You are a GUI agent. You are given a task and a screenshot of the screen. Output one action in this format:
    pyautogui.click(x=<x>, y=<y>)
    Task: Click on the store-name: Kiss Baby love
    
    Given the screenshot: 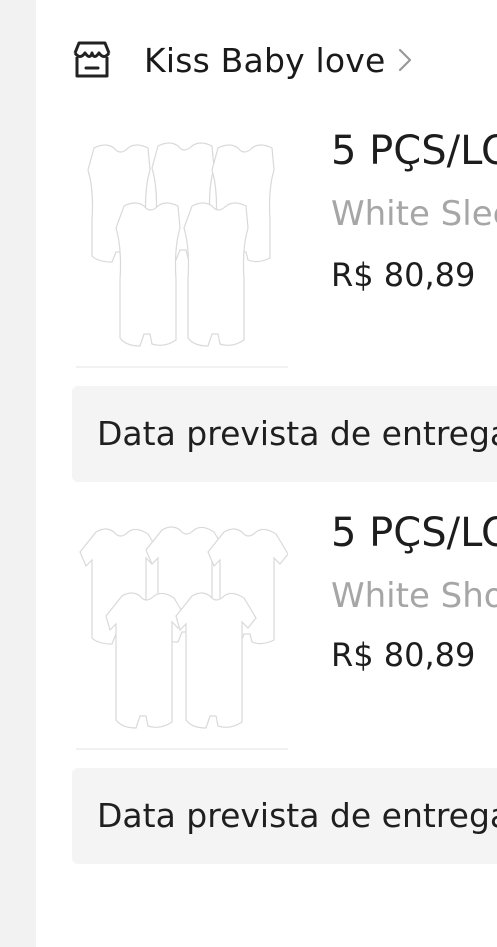 What is the action you would take?
    pyautogui.click(x=265, y=60)
    